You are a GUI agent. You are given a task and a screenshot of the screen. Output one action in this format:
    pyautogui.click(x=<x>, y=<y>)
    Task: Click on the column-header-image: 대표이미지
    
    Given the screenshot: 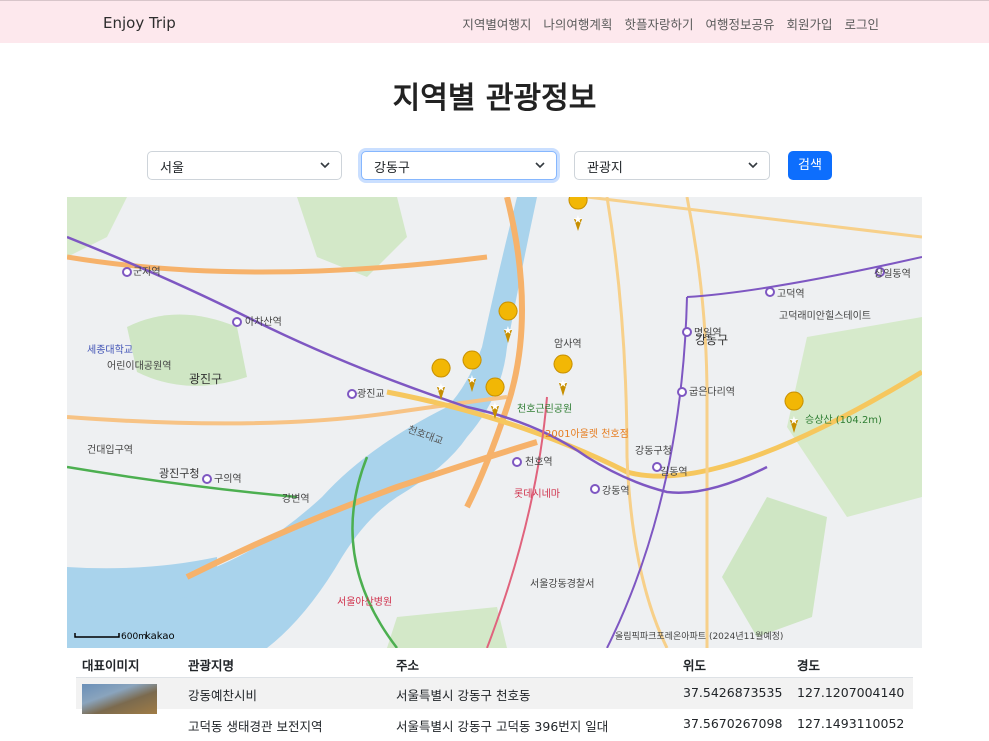 What is the action you would take?
    pyautogui.click(x=111, y=665)
    